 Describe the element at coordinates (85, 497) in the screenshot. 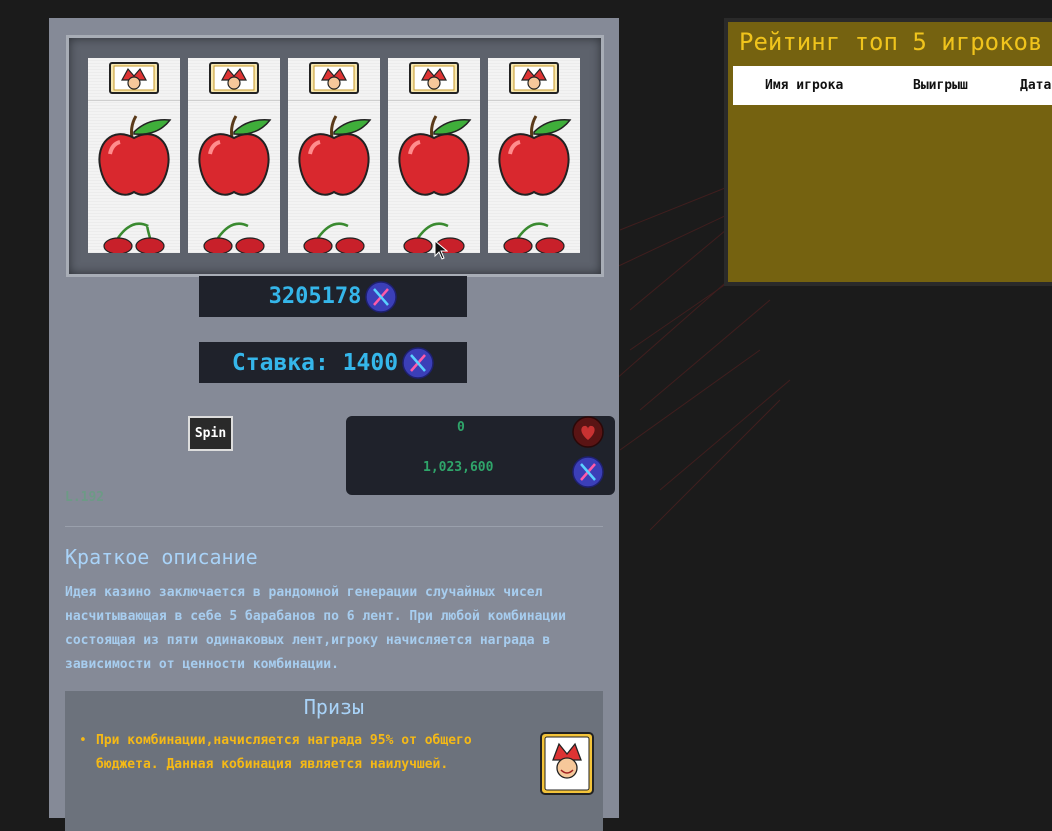

I see `level-label: L.192` at that location.